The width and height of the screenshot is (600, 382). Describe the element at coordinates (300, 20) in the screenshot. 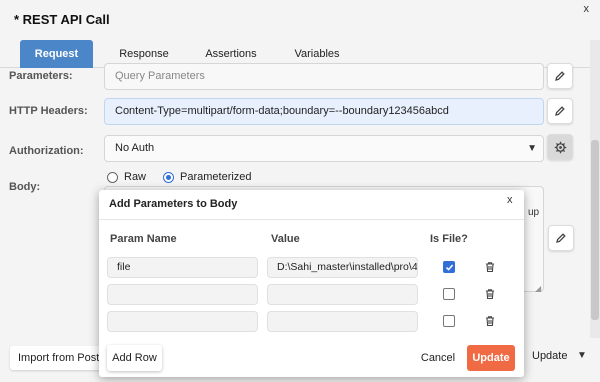

I see `title-bar: * REST API Call x` at that location.